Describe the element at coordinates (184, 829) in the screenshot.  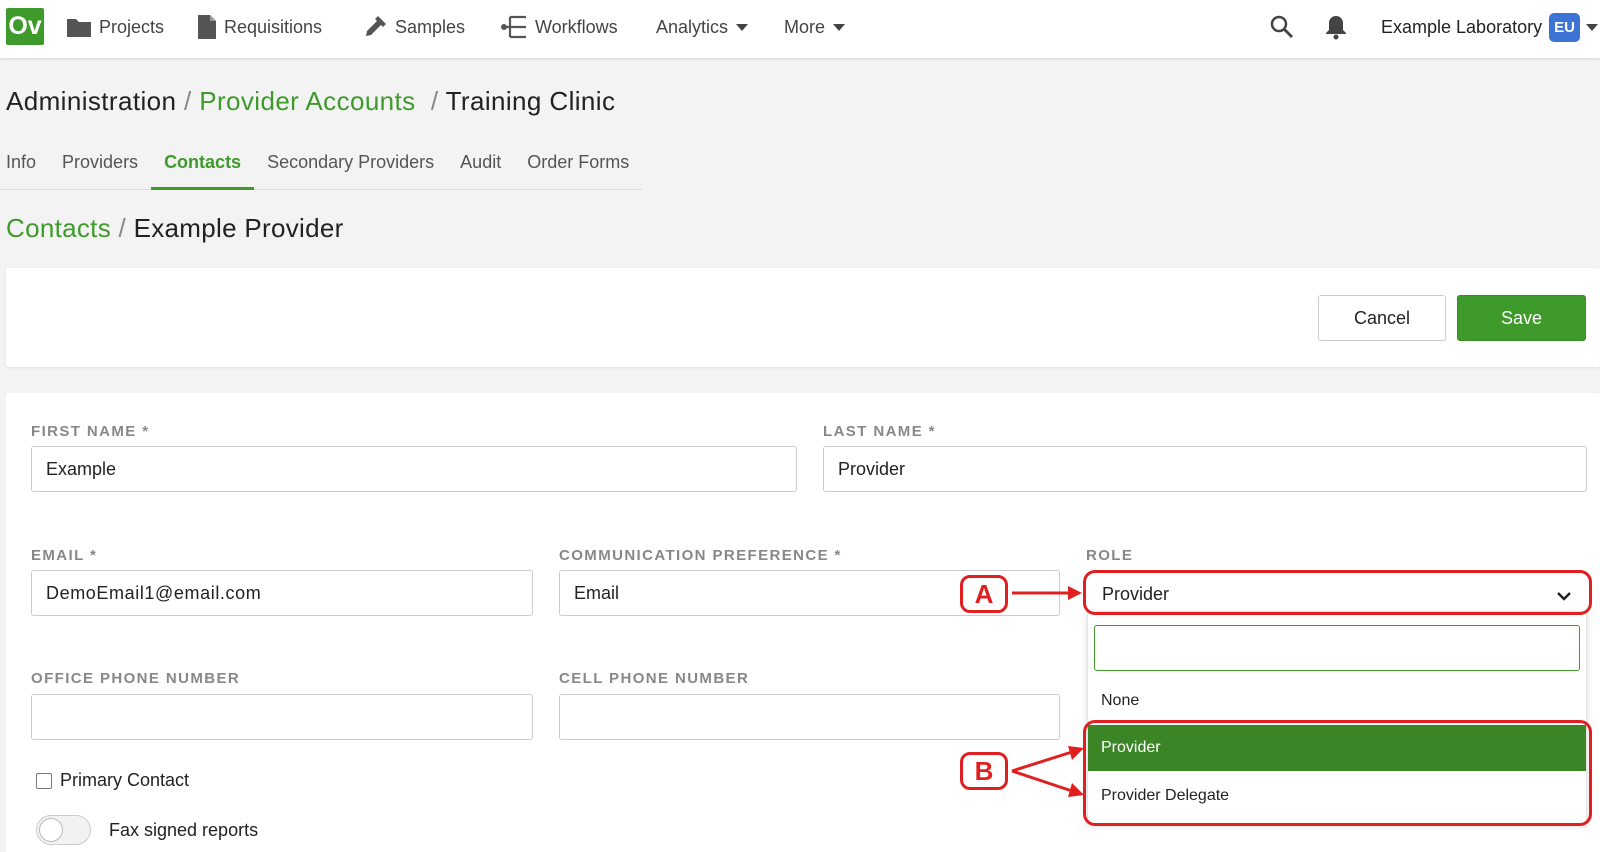
I see `fax-signed-reports-label: Fax signed reports` at that location.